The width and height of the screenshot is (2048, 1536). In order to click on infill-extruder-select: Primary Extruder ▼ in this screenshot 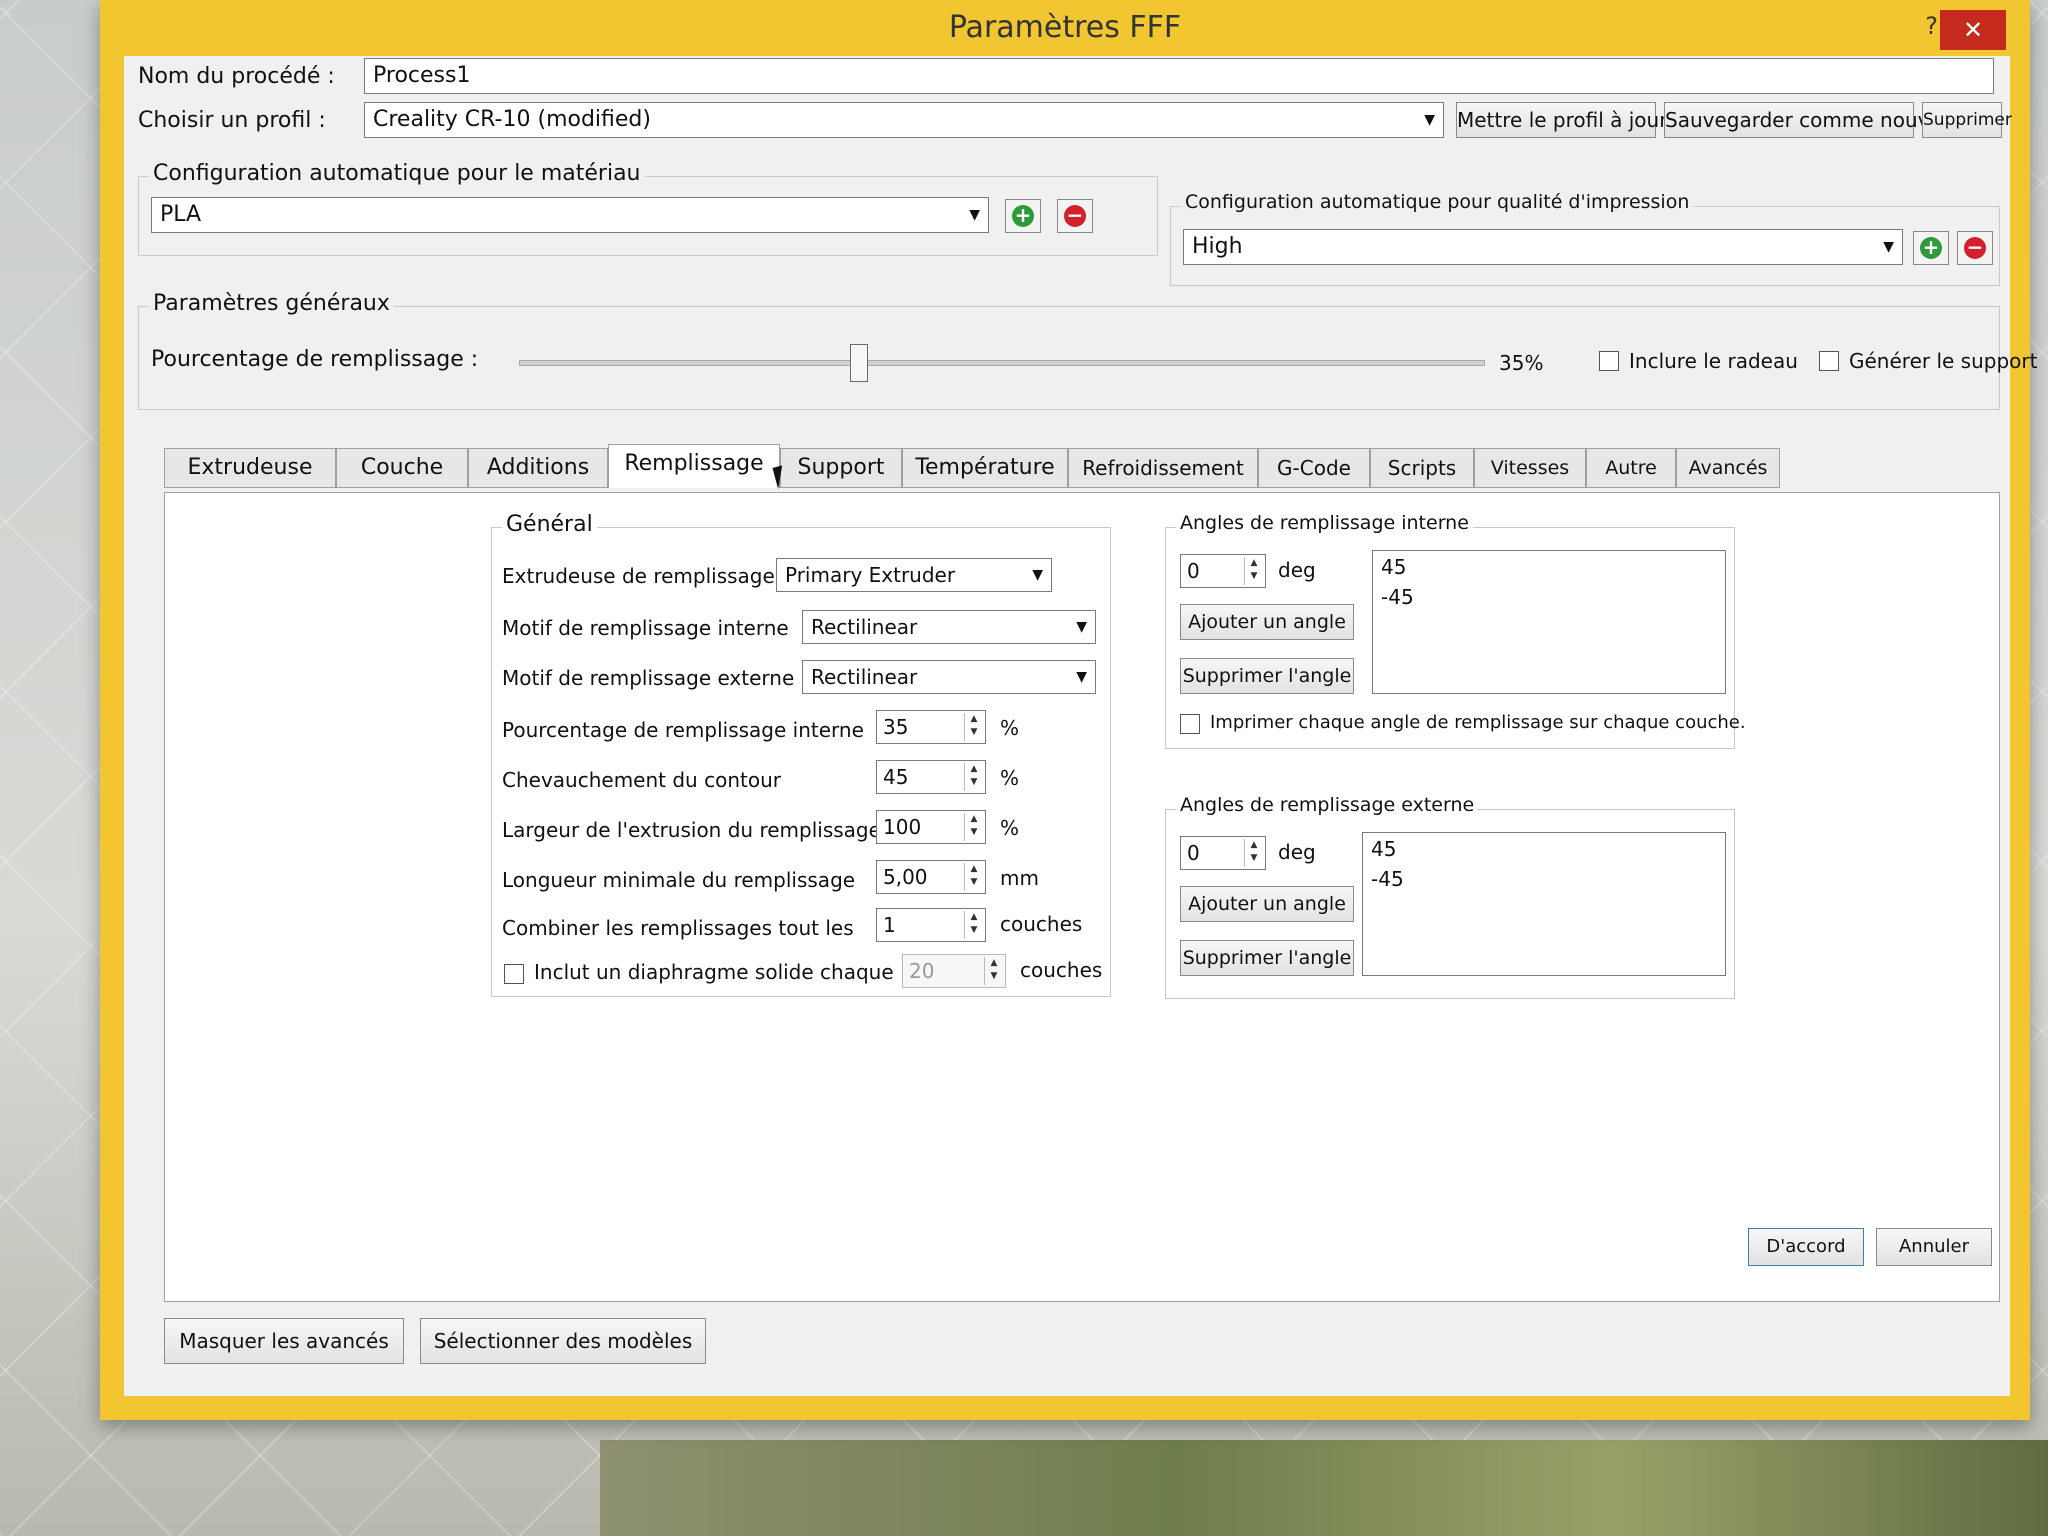, I will do `click(914, 575)`.